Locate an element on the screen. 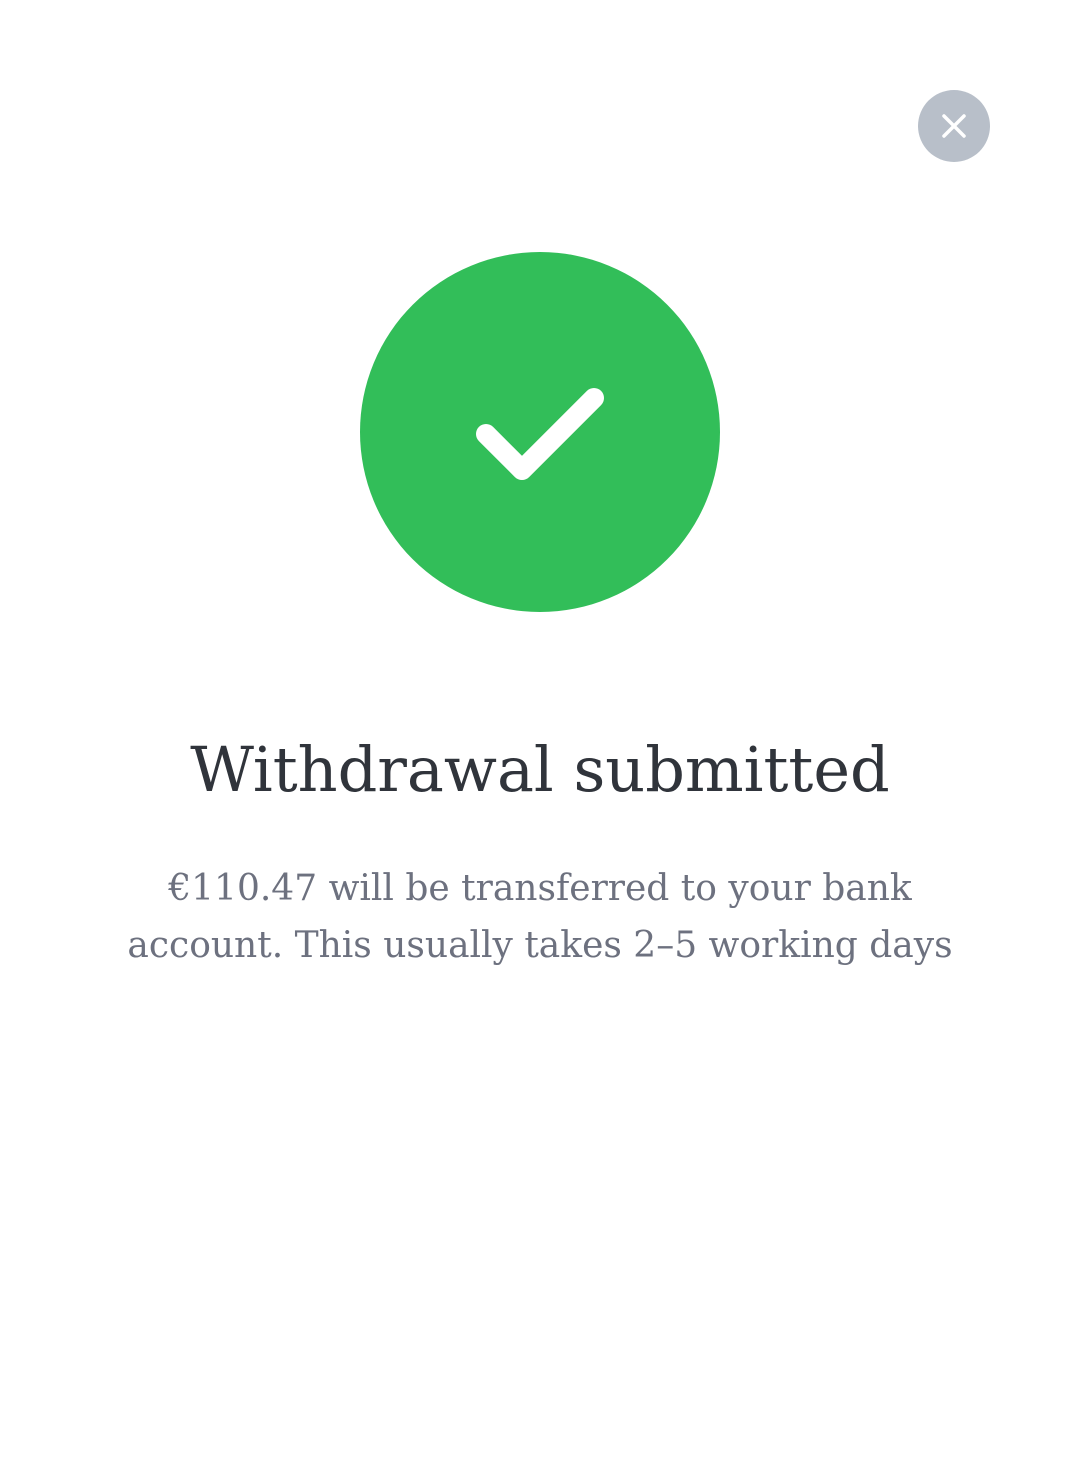 This screenshot has width=1080, height=1464. checkmark-icon is located at coordinates (540, 432).